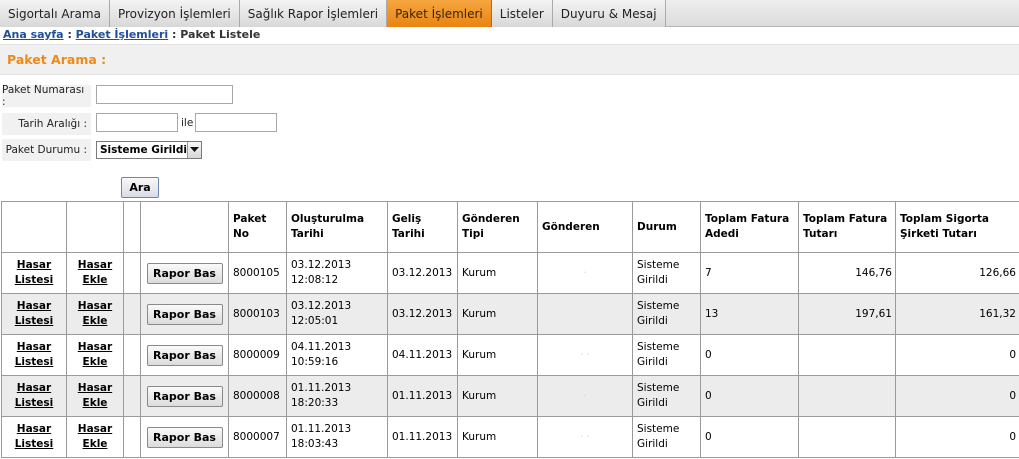 The image size is (1019, 459). I want to click on tab-saglik-rapor-islemleri: Sağlık Rapor İşlemleri, so click(313, 13).